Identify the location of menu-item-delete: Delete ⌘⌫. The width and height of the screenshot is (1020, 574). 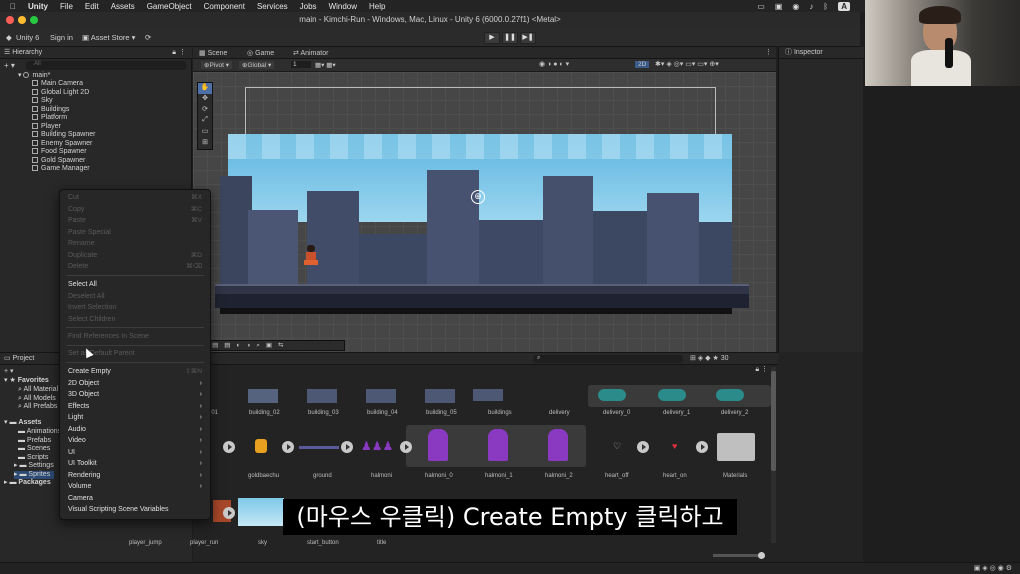
(136, 266).